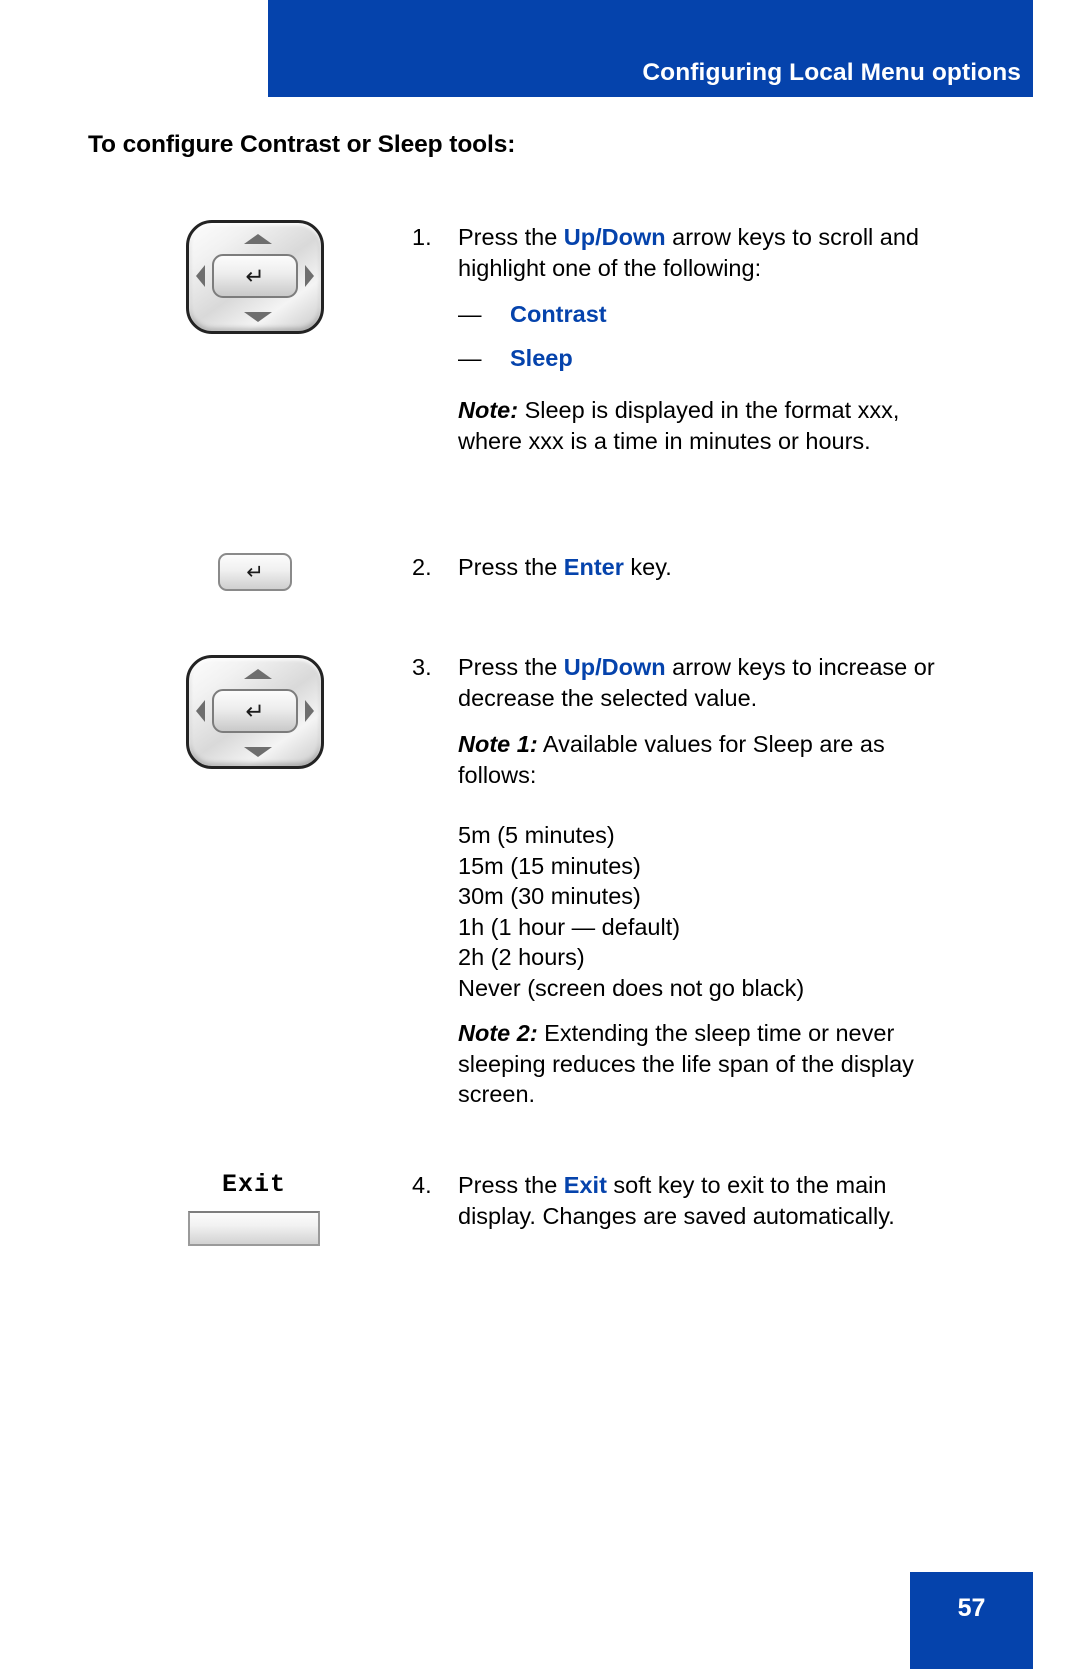 The height and width of the screenshot is (1669, 1080). Describe the element at coordinates (254, 1228) in the screenshot. I see `exit-soft-key-button` at that location.